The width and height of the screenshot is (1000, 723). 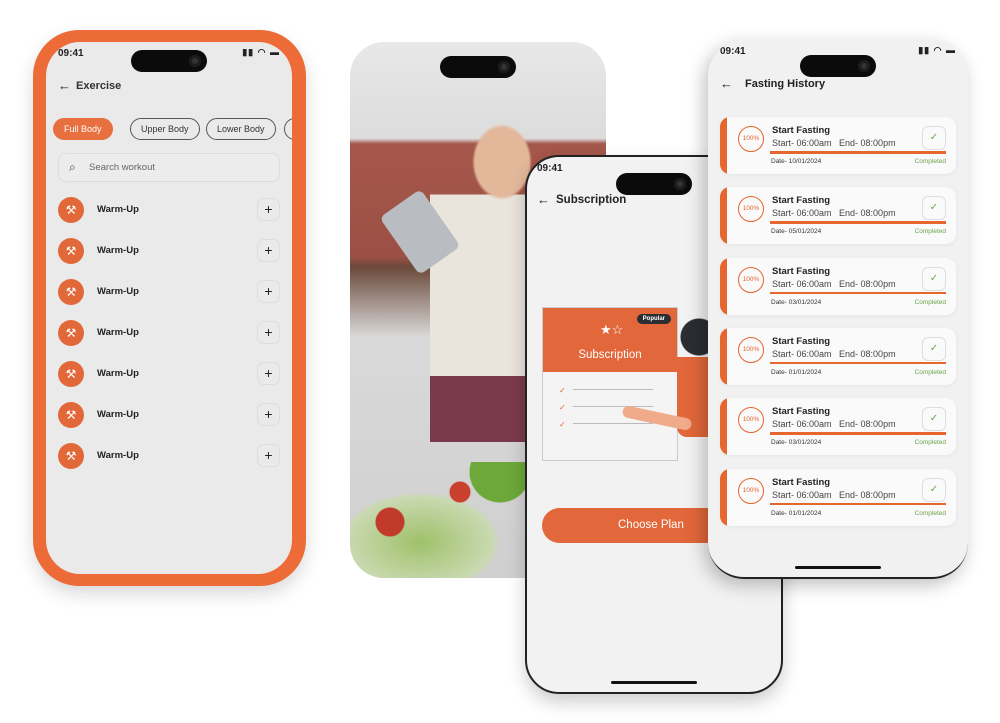 What do you see at coordinates (796, 161) in the screenshot?
I see `fasting-date: Date- 10/01/2024` at bounding box center [796, 161].